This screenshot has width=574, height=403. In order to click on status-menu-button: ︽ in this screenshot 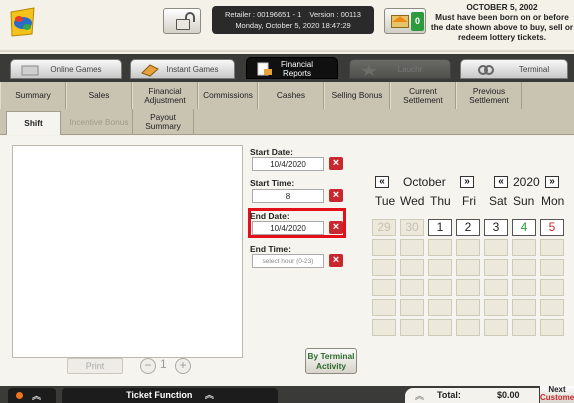, I will do `click(32, 395)`.